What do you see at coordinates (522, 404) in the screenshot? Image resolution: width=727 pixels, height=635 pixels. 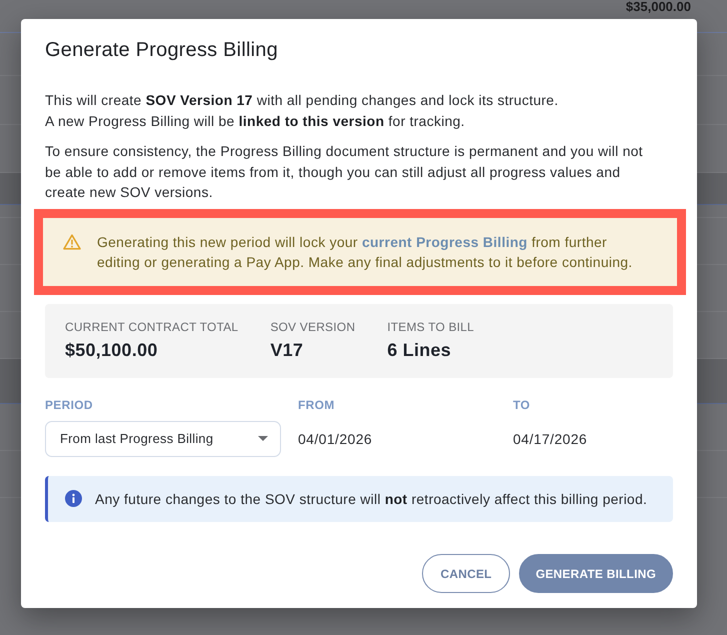 I see `field-label: TO` at bounding box center [522, 404].